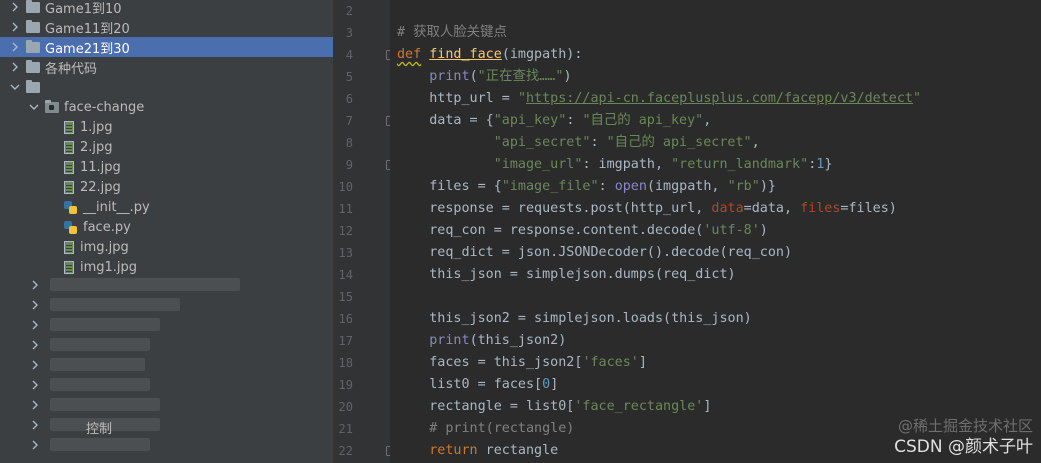 The width and height of the screenshot is (1041, 463). What do you see at coordinates (100, 187) in the screenshot?
I see `tree-item-label: 22.jpg` at bounding box center [100, 187].